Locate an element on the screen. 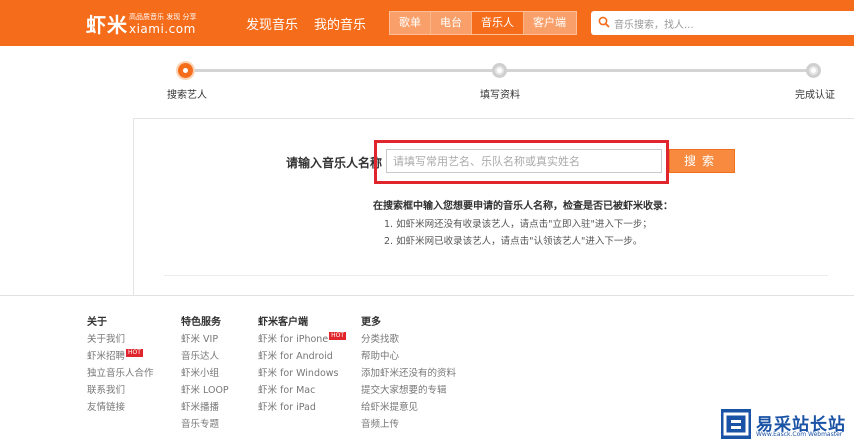 This screenshot has width=854, height=443. footer-link-loop: 虾米 LOOP is located at coordinates (205, 391).